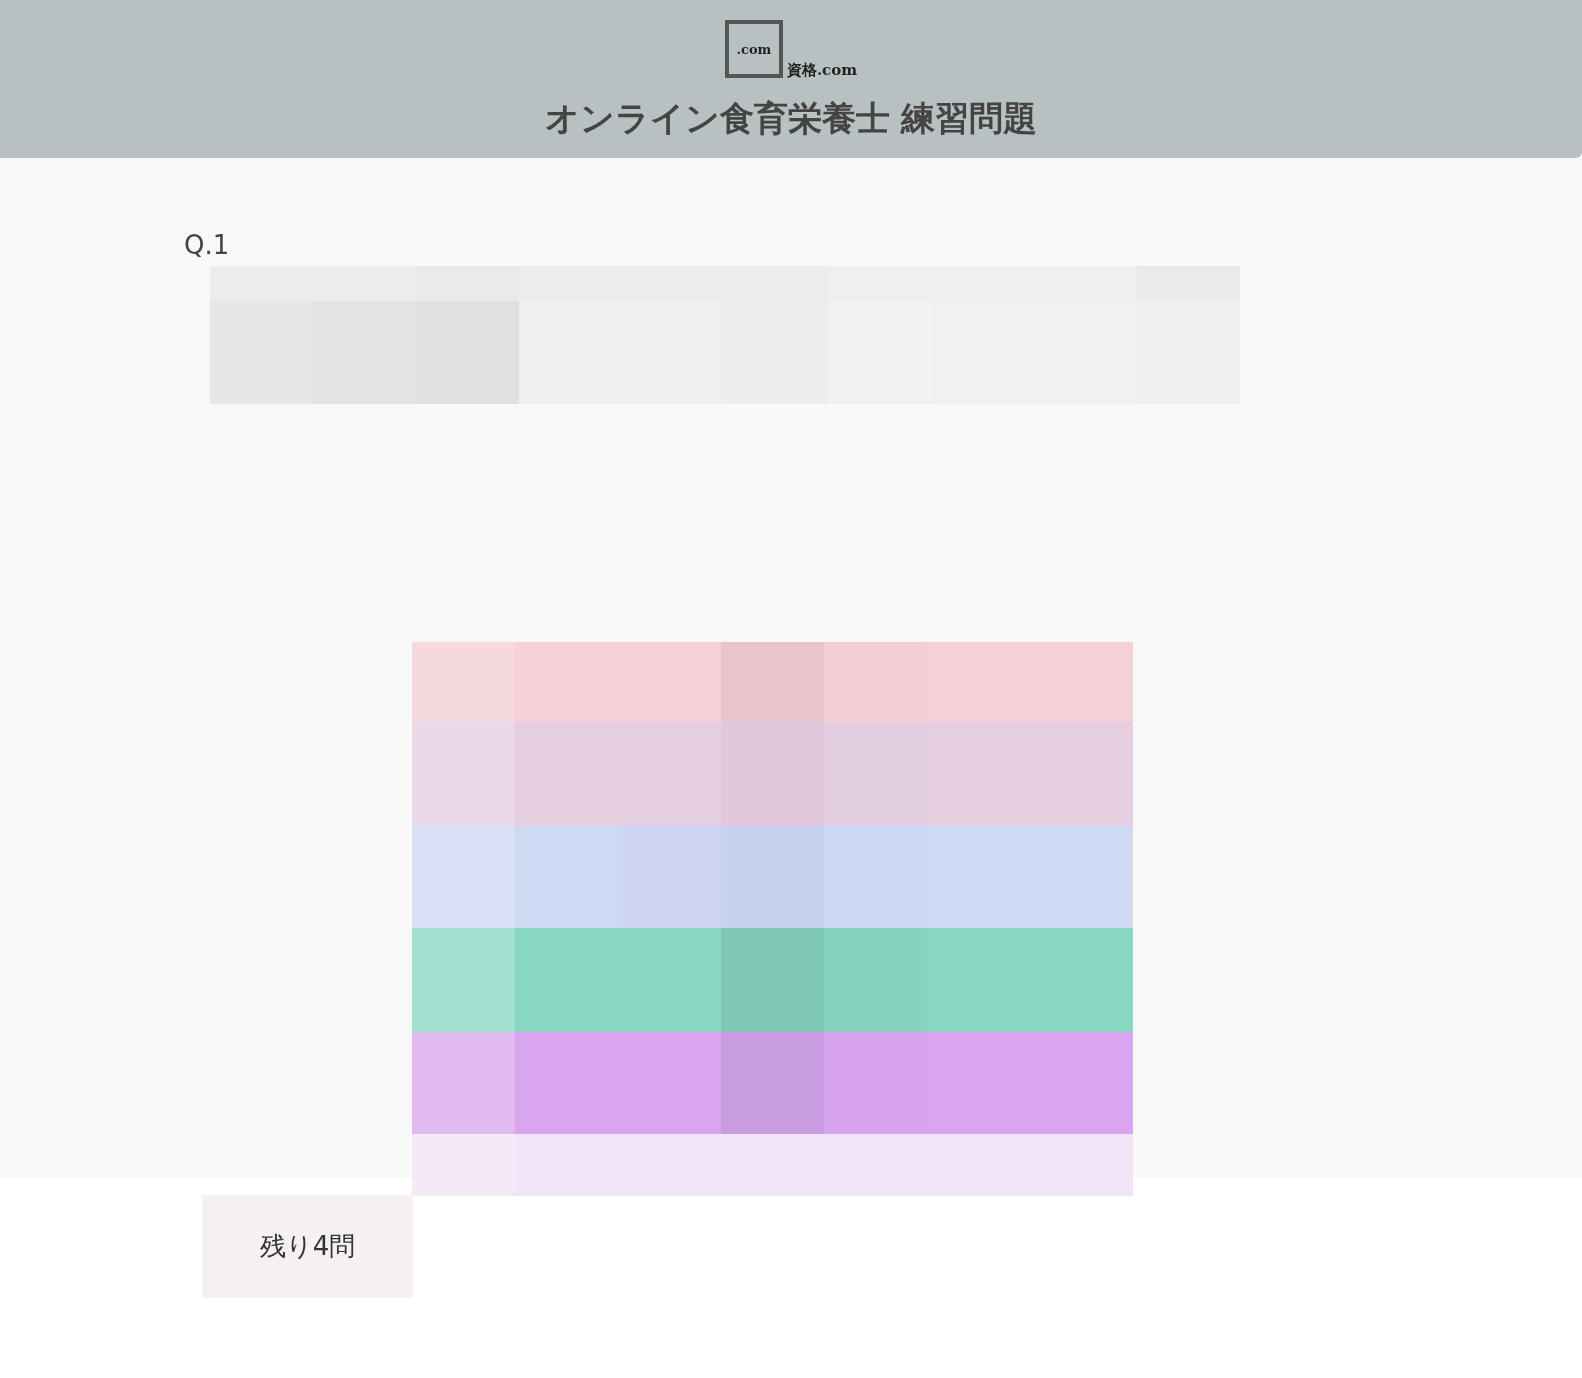  What do you see at coordinates (822, 70) in the screenshot?
I see `logo-text: 資格.com` at bounding box center [822, 70].